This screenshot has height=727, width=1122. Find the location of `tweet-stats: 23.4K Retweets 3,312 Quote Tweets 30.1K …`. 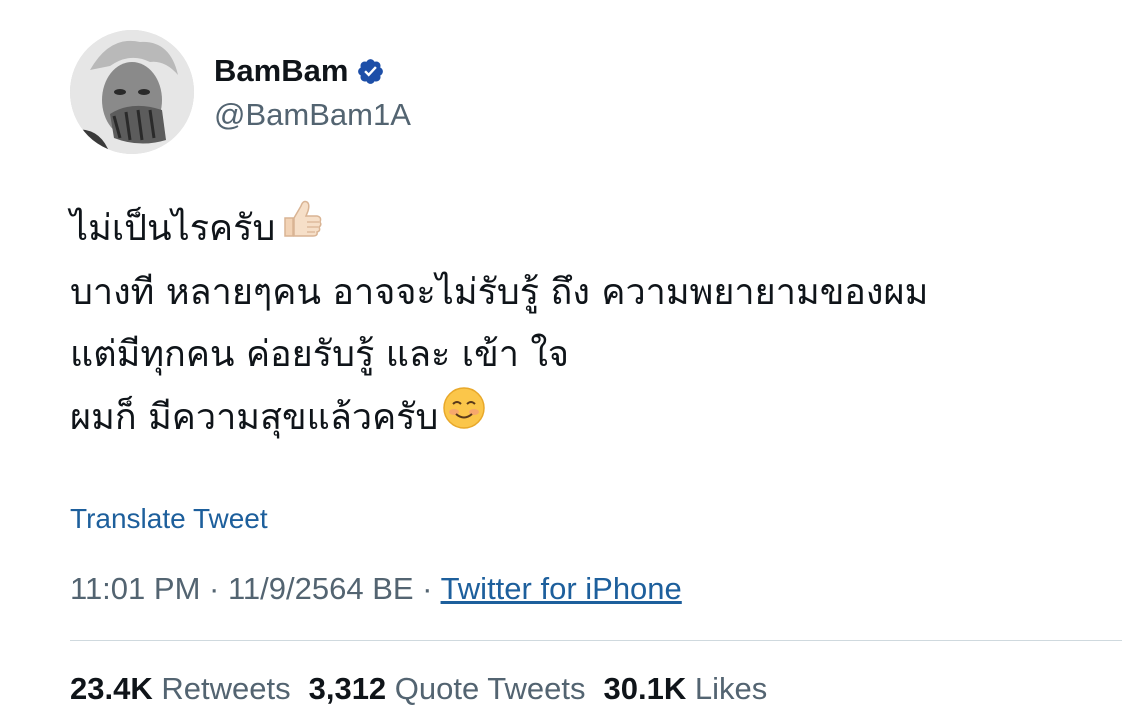

tweet-stats: 23.4K Retweets 3,312 Quote Tweets 30.1K … is located at coordinates (418, 689).